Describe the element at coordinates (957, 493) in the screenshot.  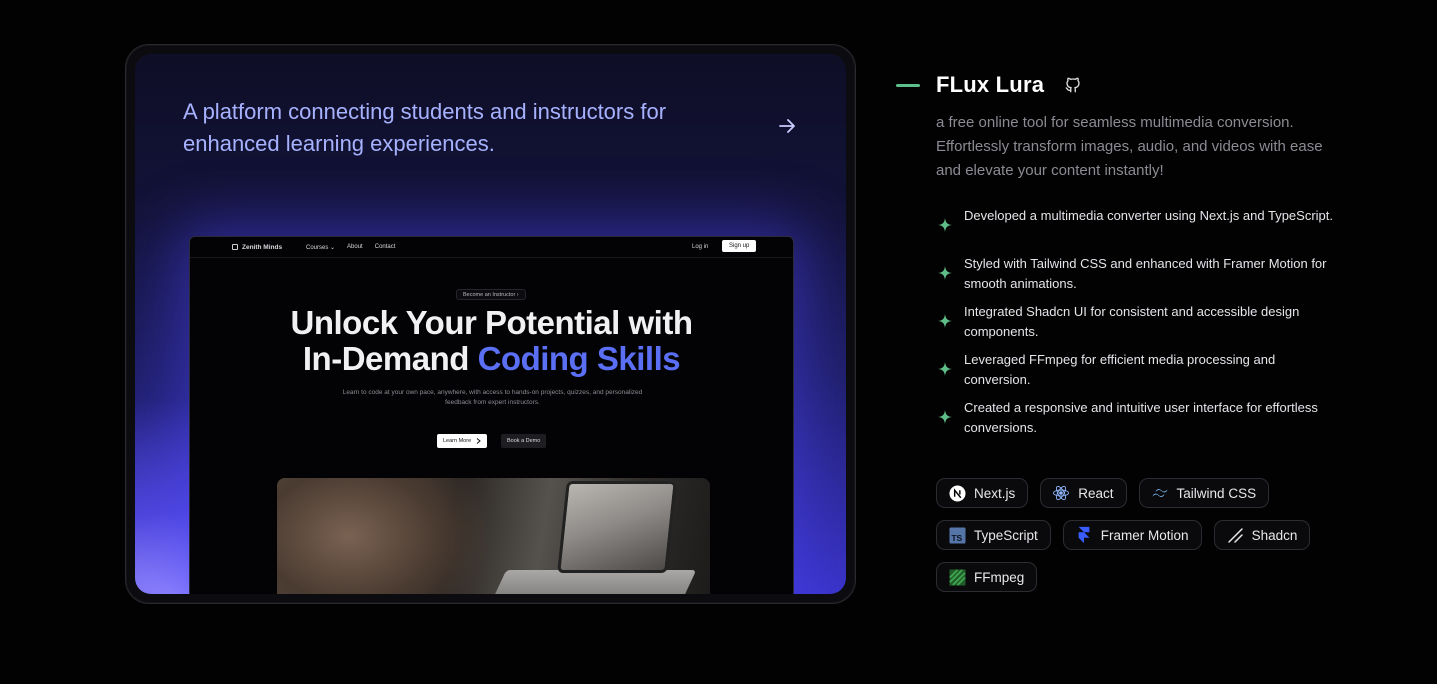
I see `nextjs-icon` at that location.